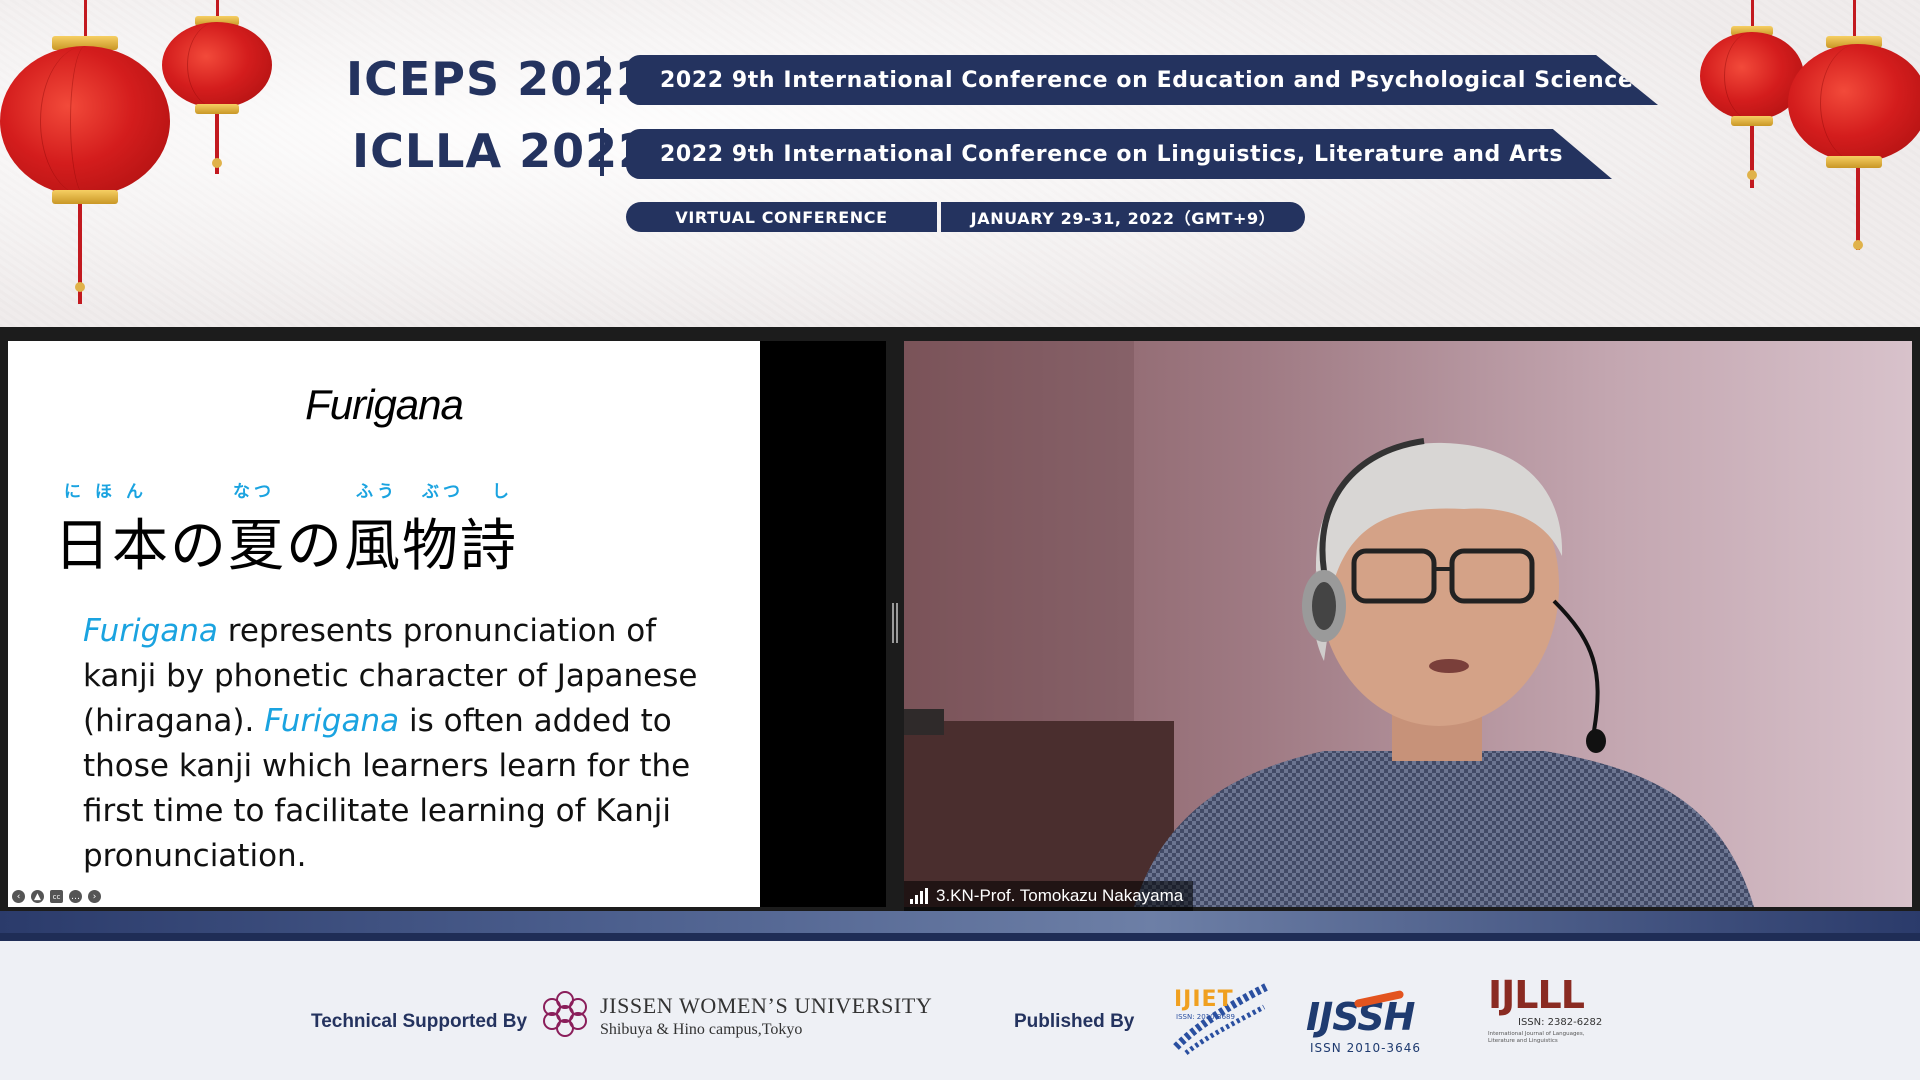 The image size is (1920, 1080). I want to click on signal-bars-icon, so click(919, 896).